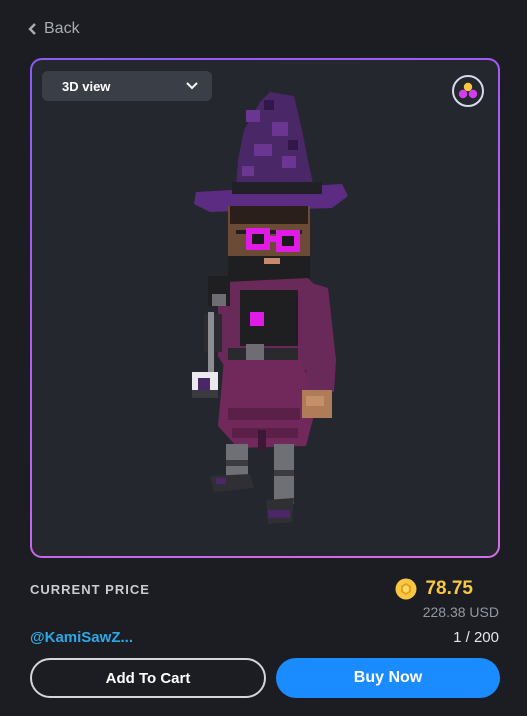 Image resolution: width=527 pixels, height=716 pixels. What do you see at coordinates (62, 28) in the screenshot?
I see `back-label: Back` at bounding box center [62, 28].